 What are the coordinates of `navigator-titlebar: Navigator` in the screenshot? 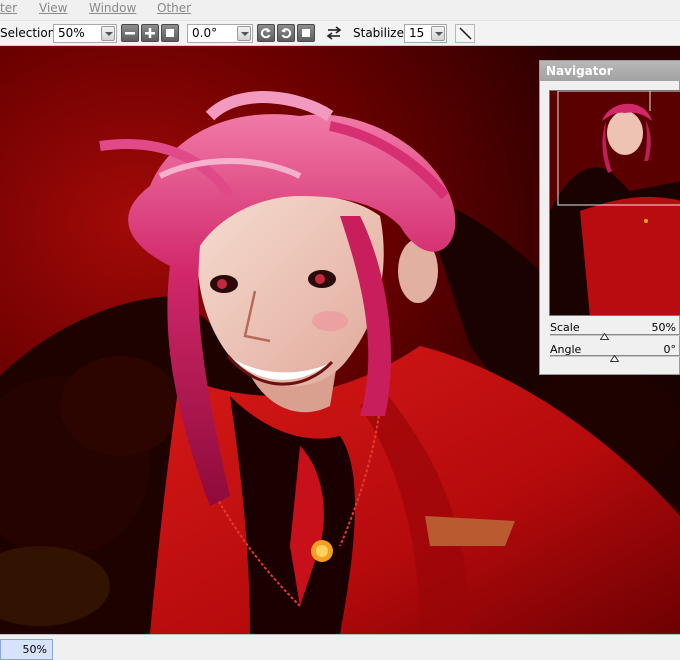 It's located at (610, 71).